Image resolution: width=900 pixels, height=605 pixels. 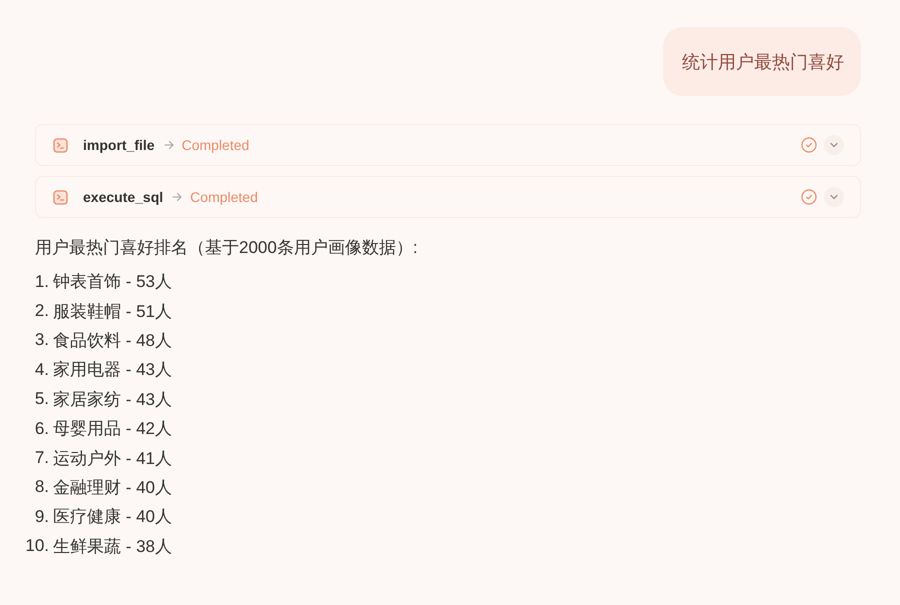 I want to click on list-number: 10., so click(x=36, y=546).